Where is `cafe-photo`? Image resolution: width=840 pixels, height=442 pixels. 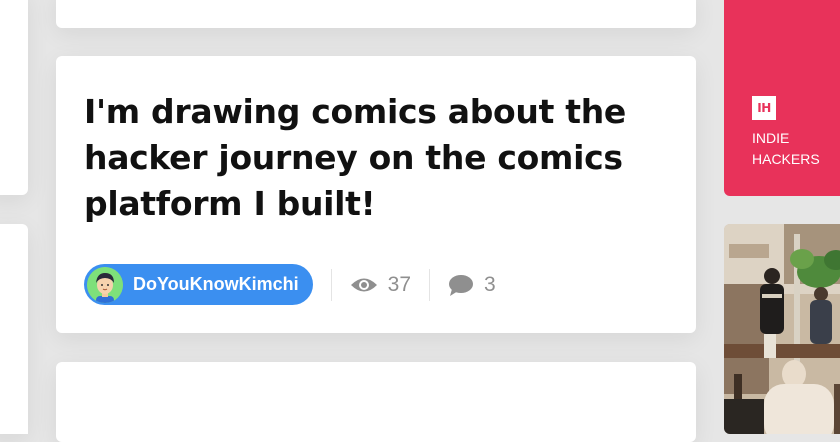
cafe-photo is located at coordinates (782, 329).